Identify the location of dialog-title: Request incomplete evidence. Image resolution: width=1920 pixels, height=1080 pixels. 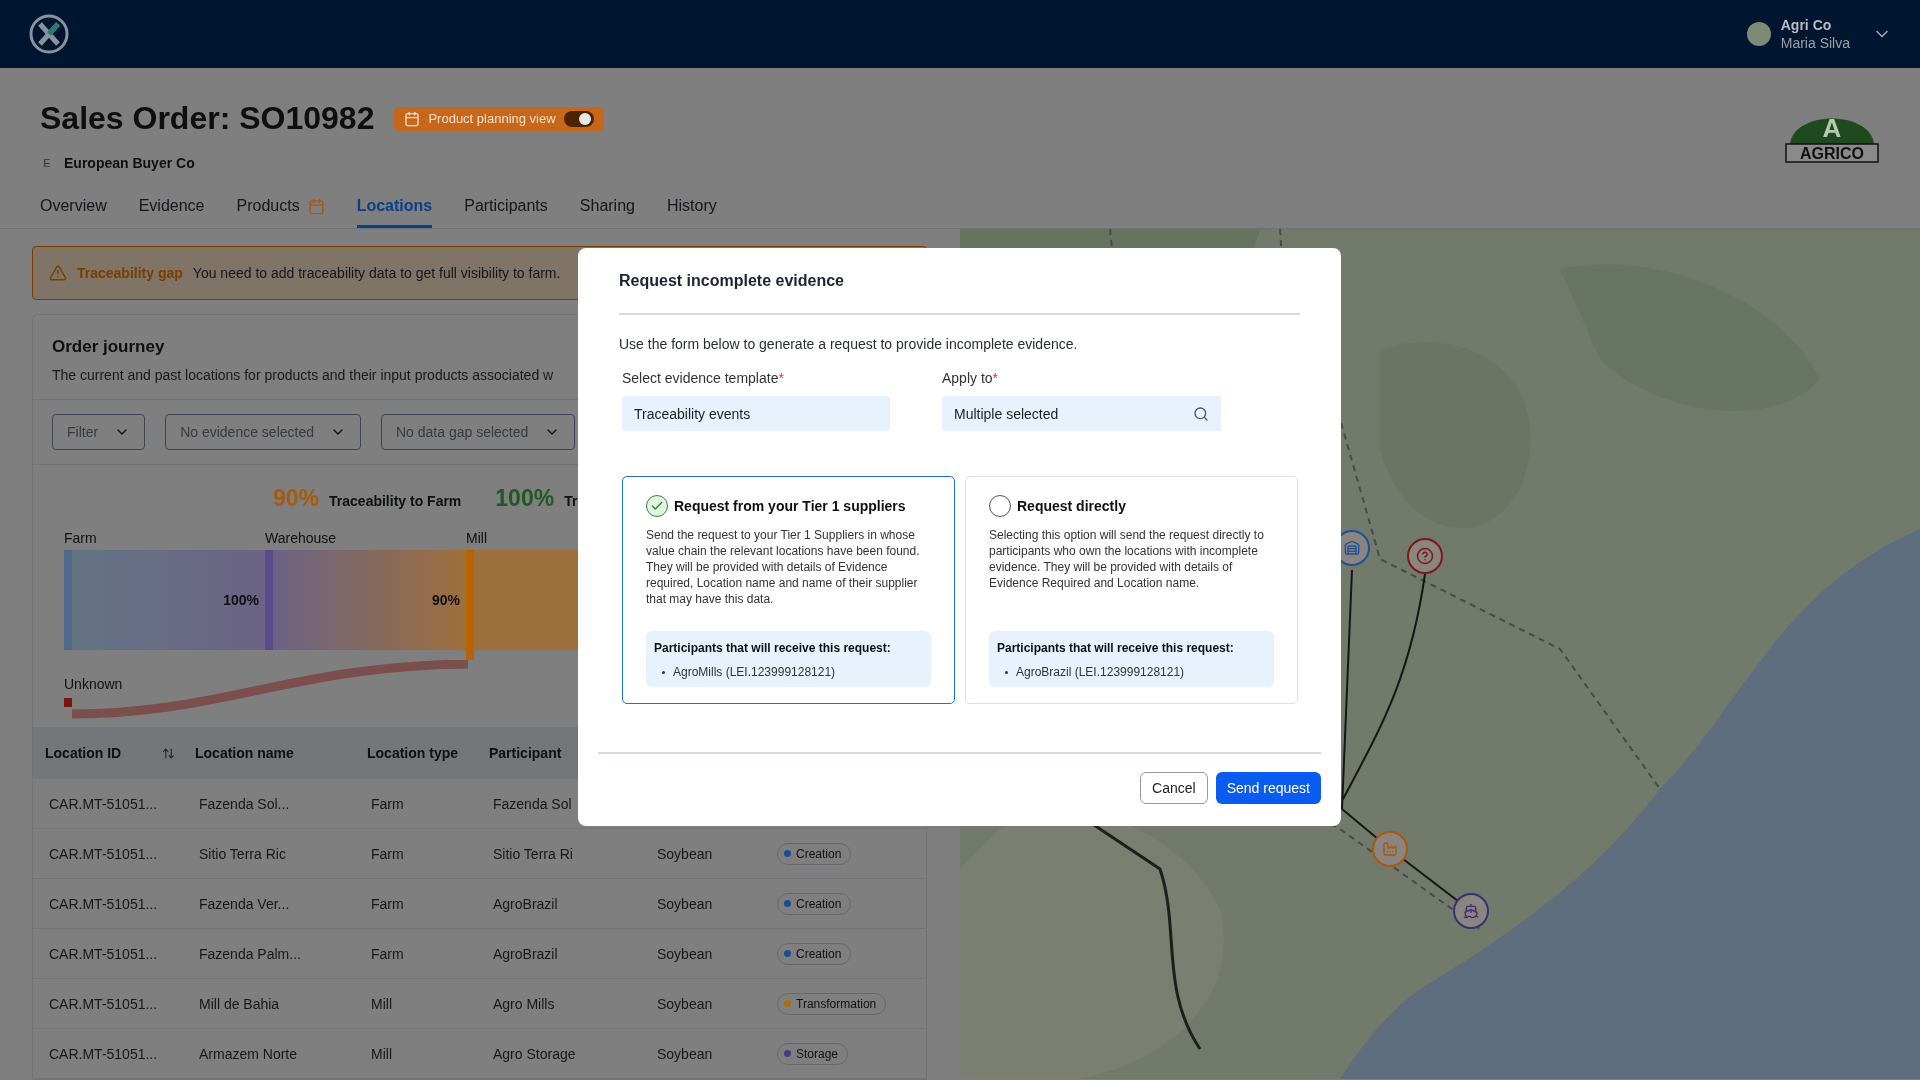
(959, 293).